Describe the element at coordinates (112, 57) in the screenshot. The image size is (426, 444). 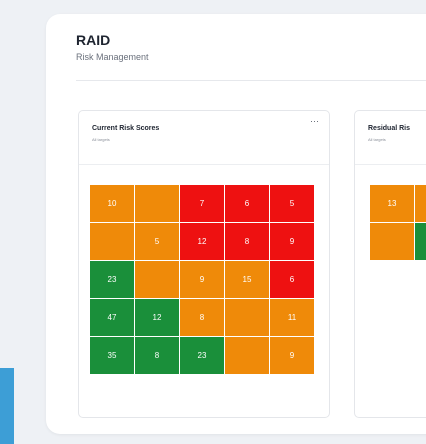
I see `page-subtitle: Risk Management` at that location.